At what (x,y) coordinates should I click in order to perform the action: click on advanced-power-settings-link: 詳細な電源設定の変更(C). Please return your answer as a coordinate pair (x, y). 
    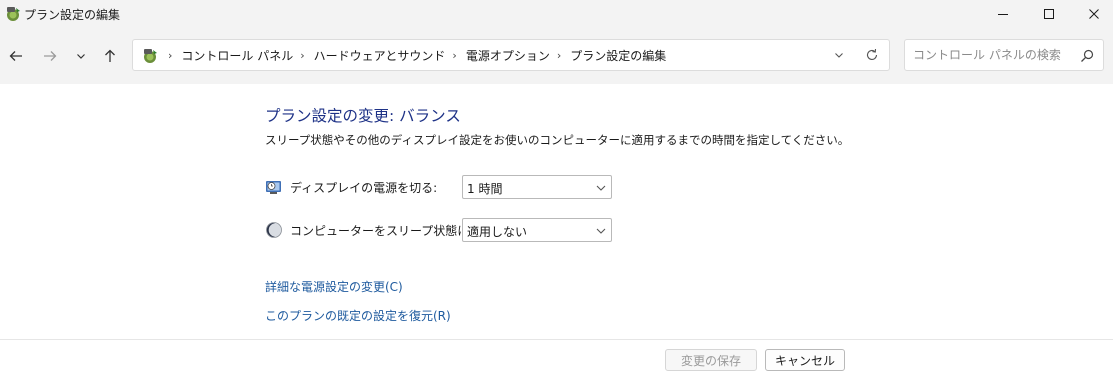
    Looking at the image, I should click on (334, 286).